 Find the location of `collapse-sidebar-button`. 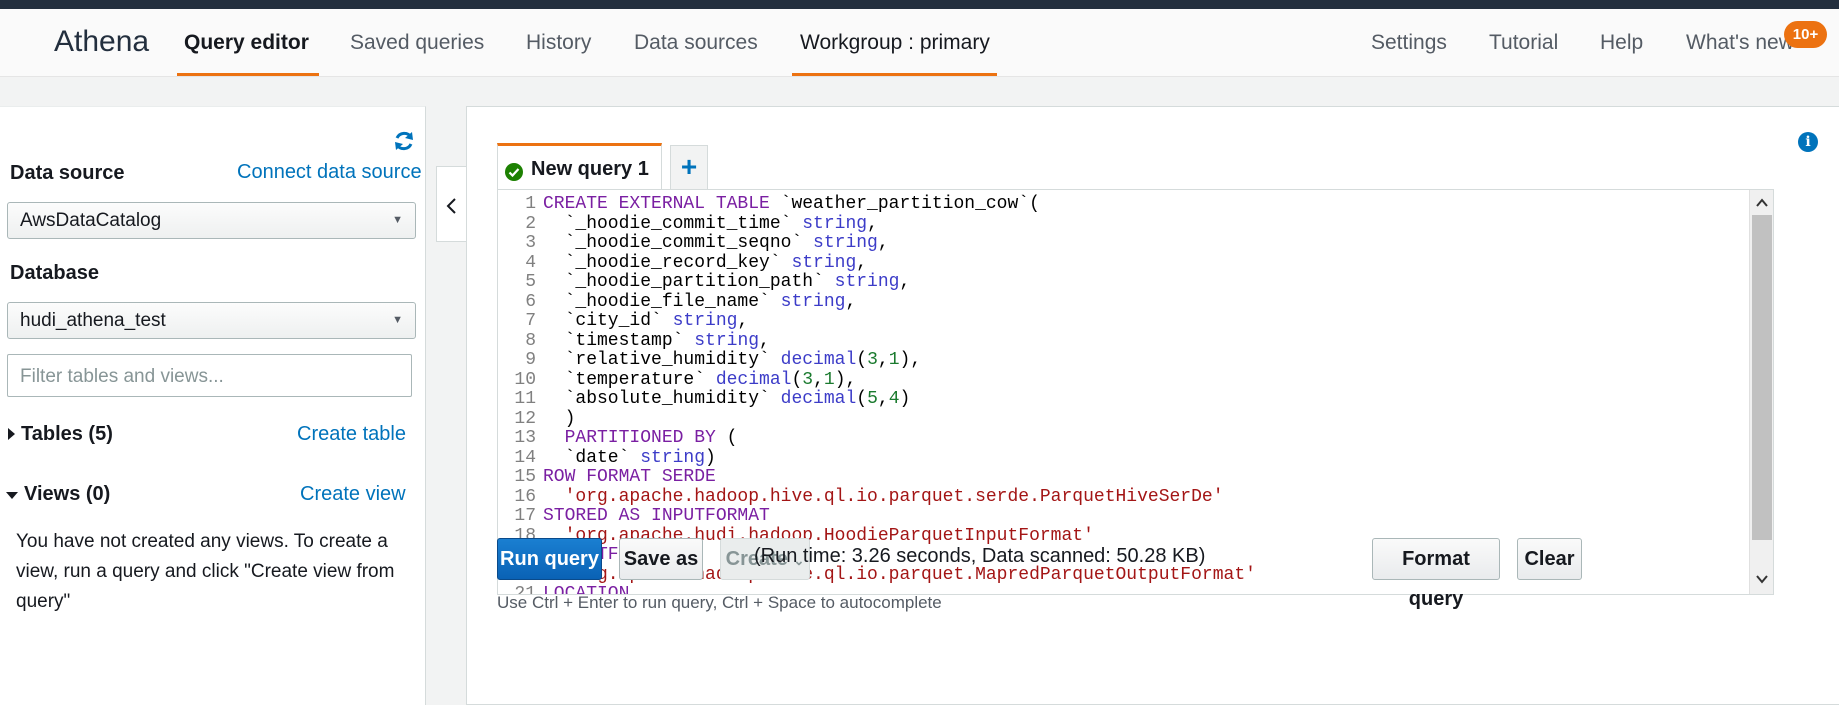

collapse-sidebar-button is located at coordinates (451, 204).